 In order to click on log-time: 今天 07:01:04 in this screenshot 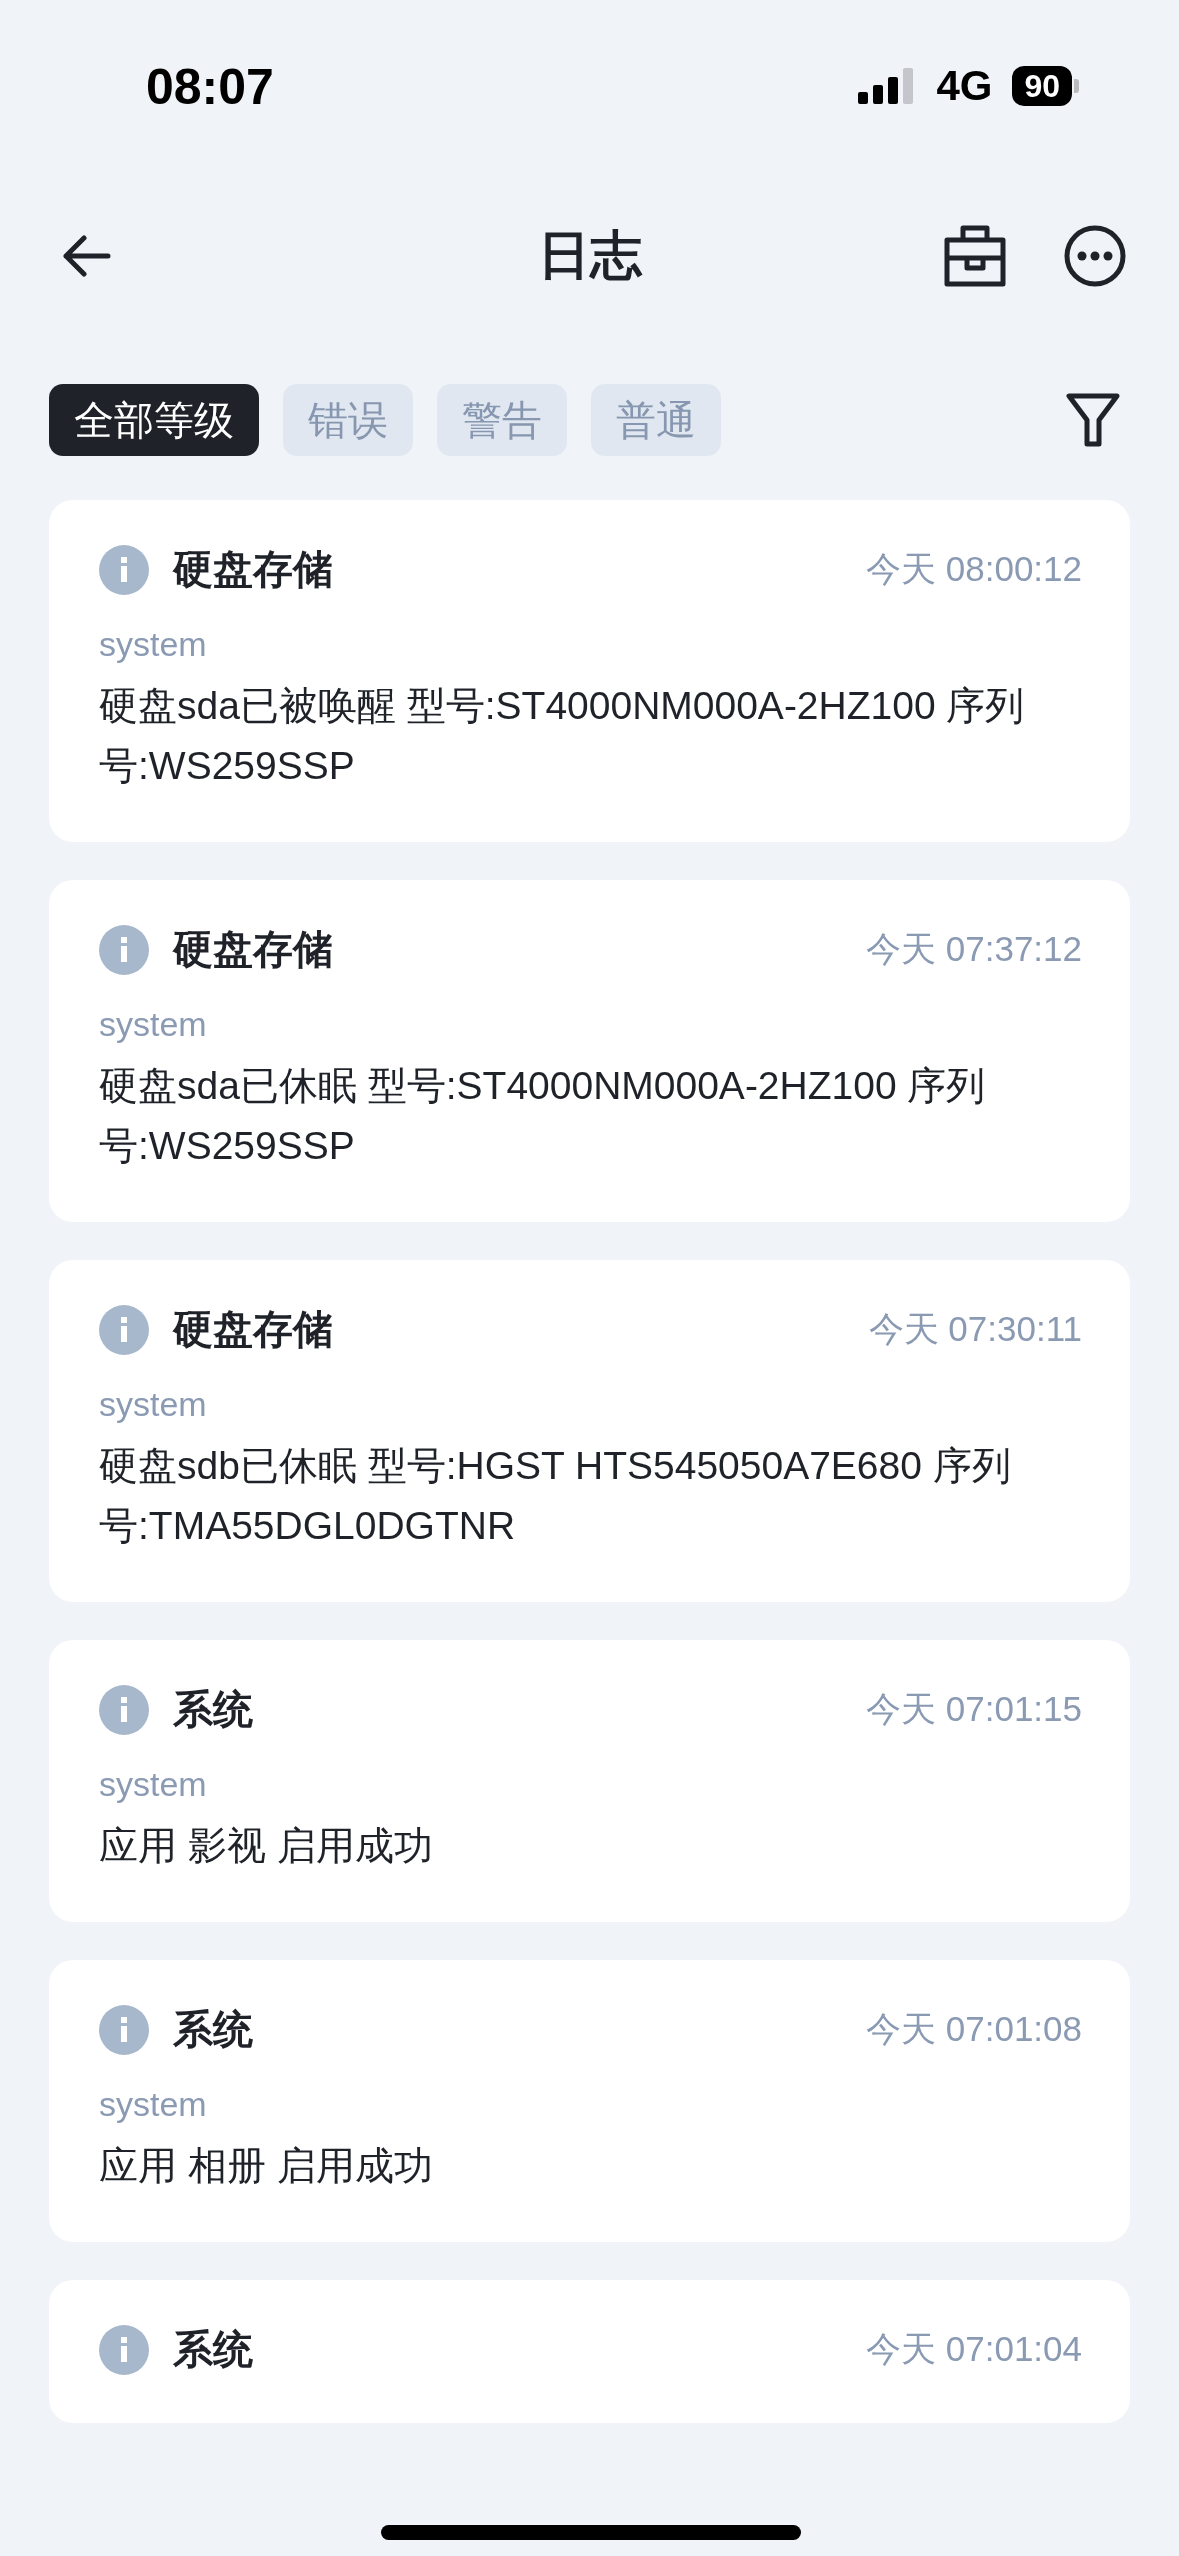, I will do `click(974, 2349)`.